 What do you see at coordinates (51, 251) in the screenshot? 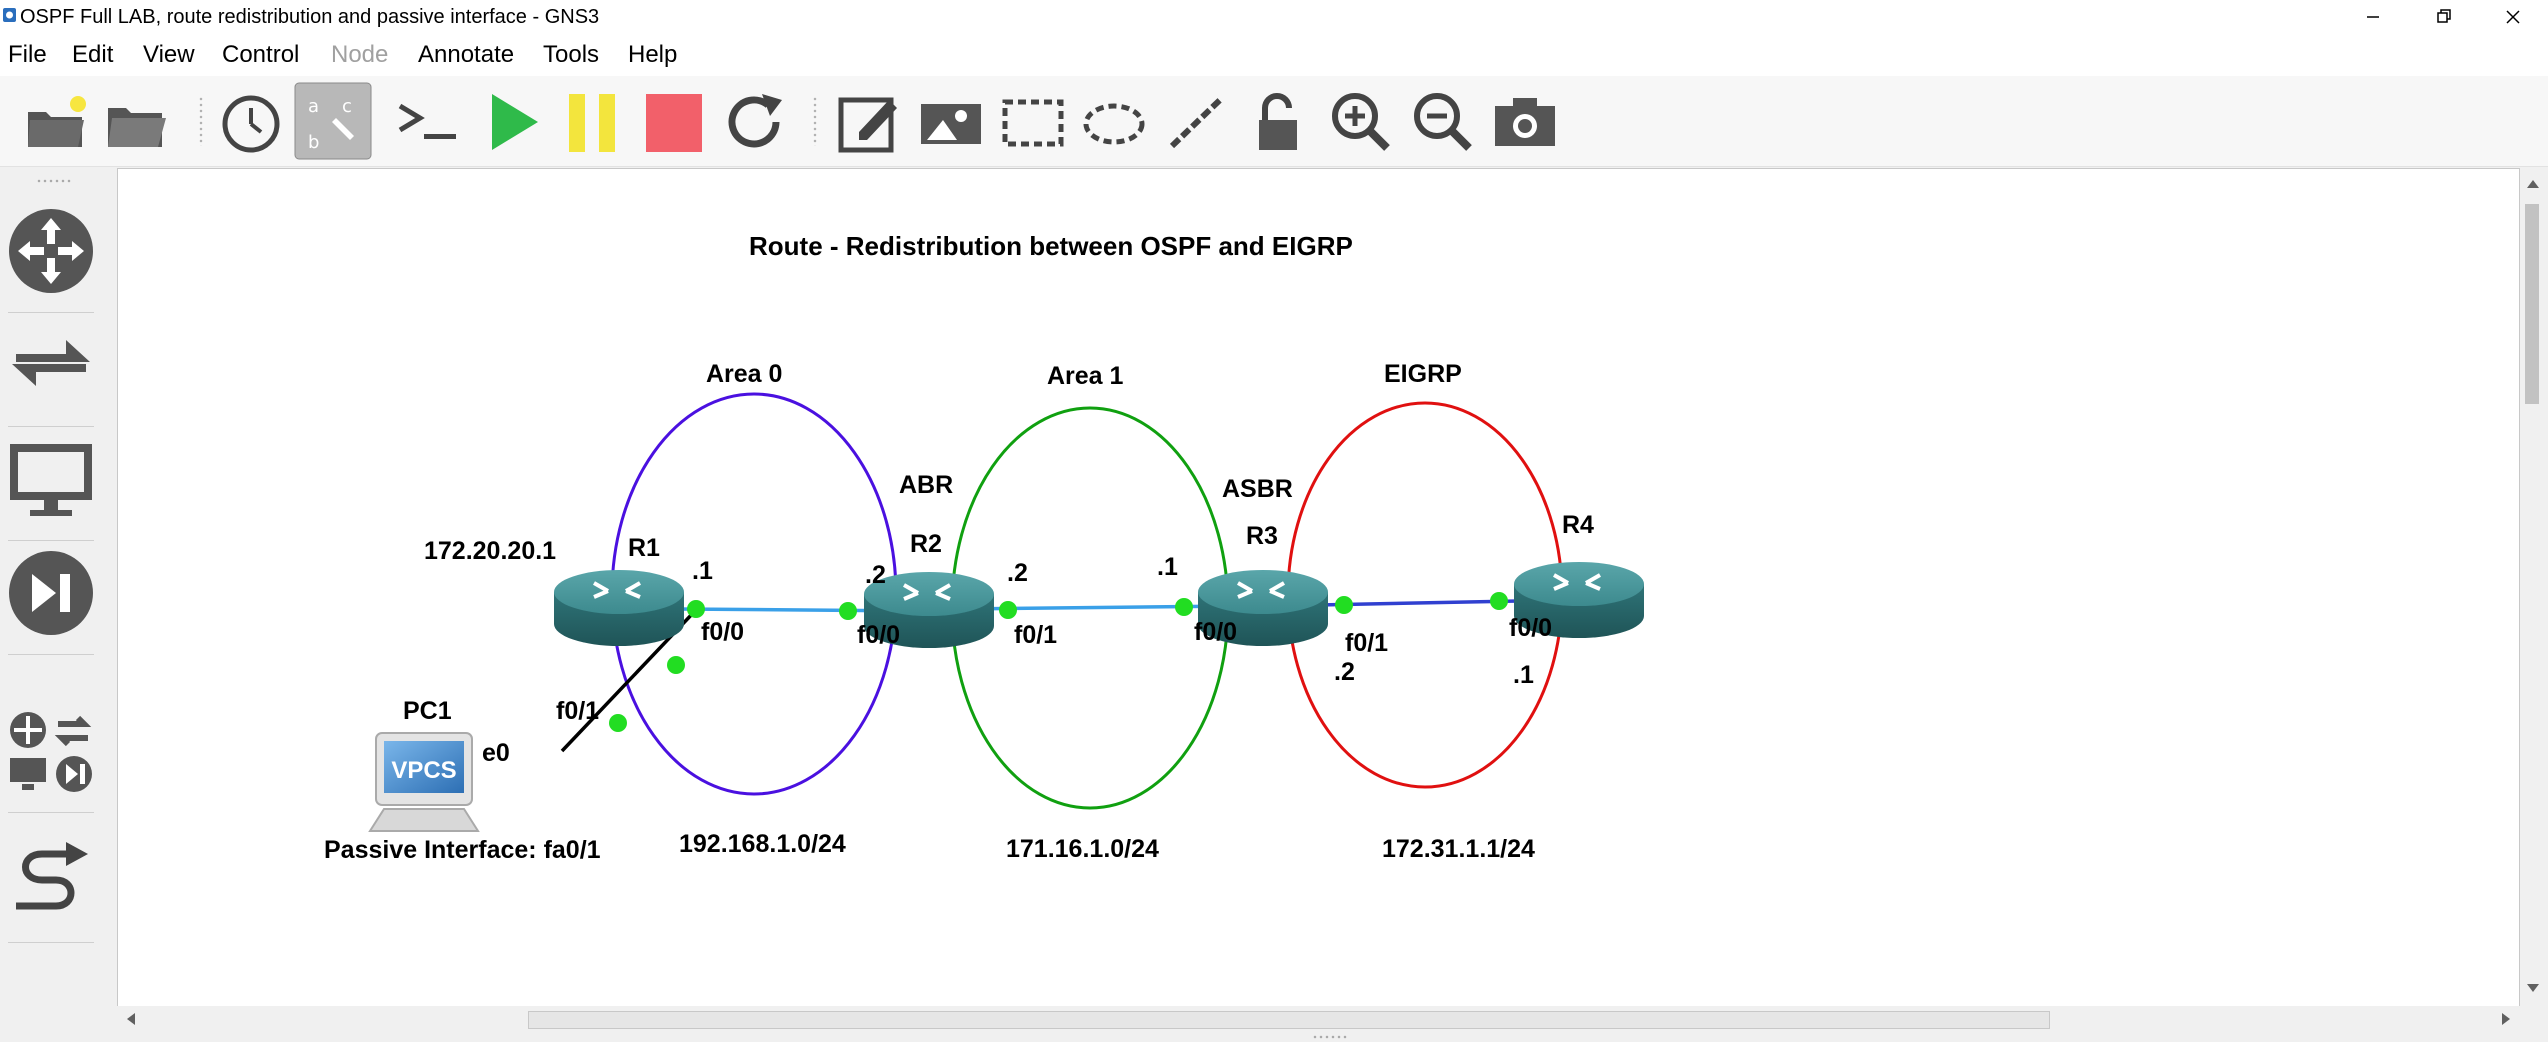
I see `browse-routers-icon` at bounding box center [51, 251].